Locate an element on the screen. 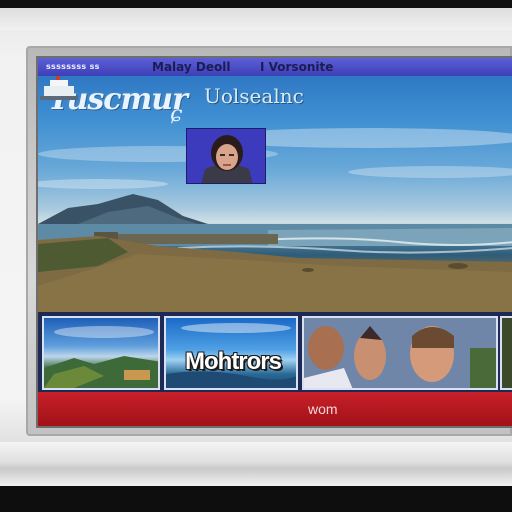  footer-bar: wom is located at coordinates (275, 409).